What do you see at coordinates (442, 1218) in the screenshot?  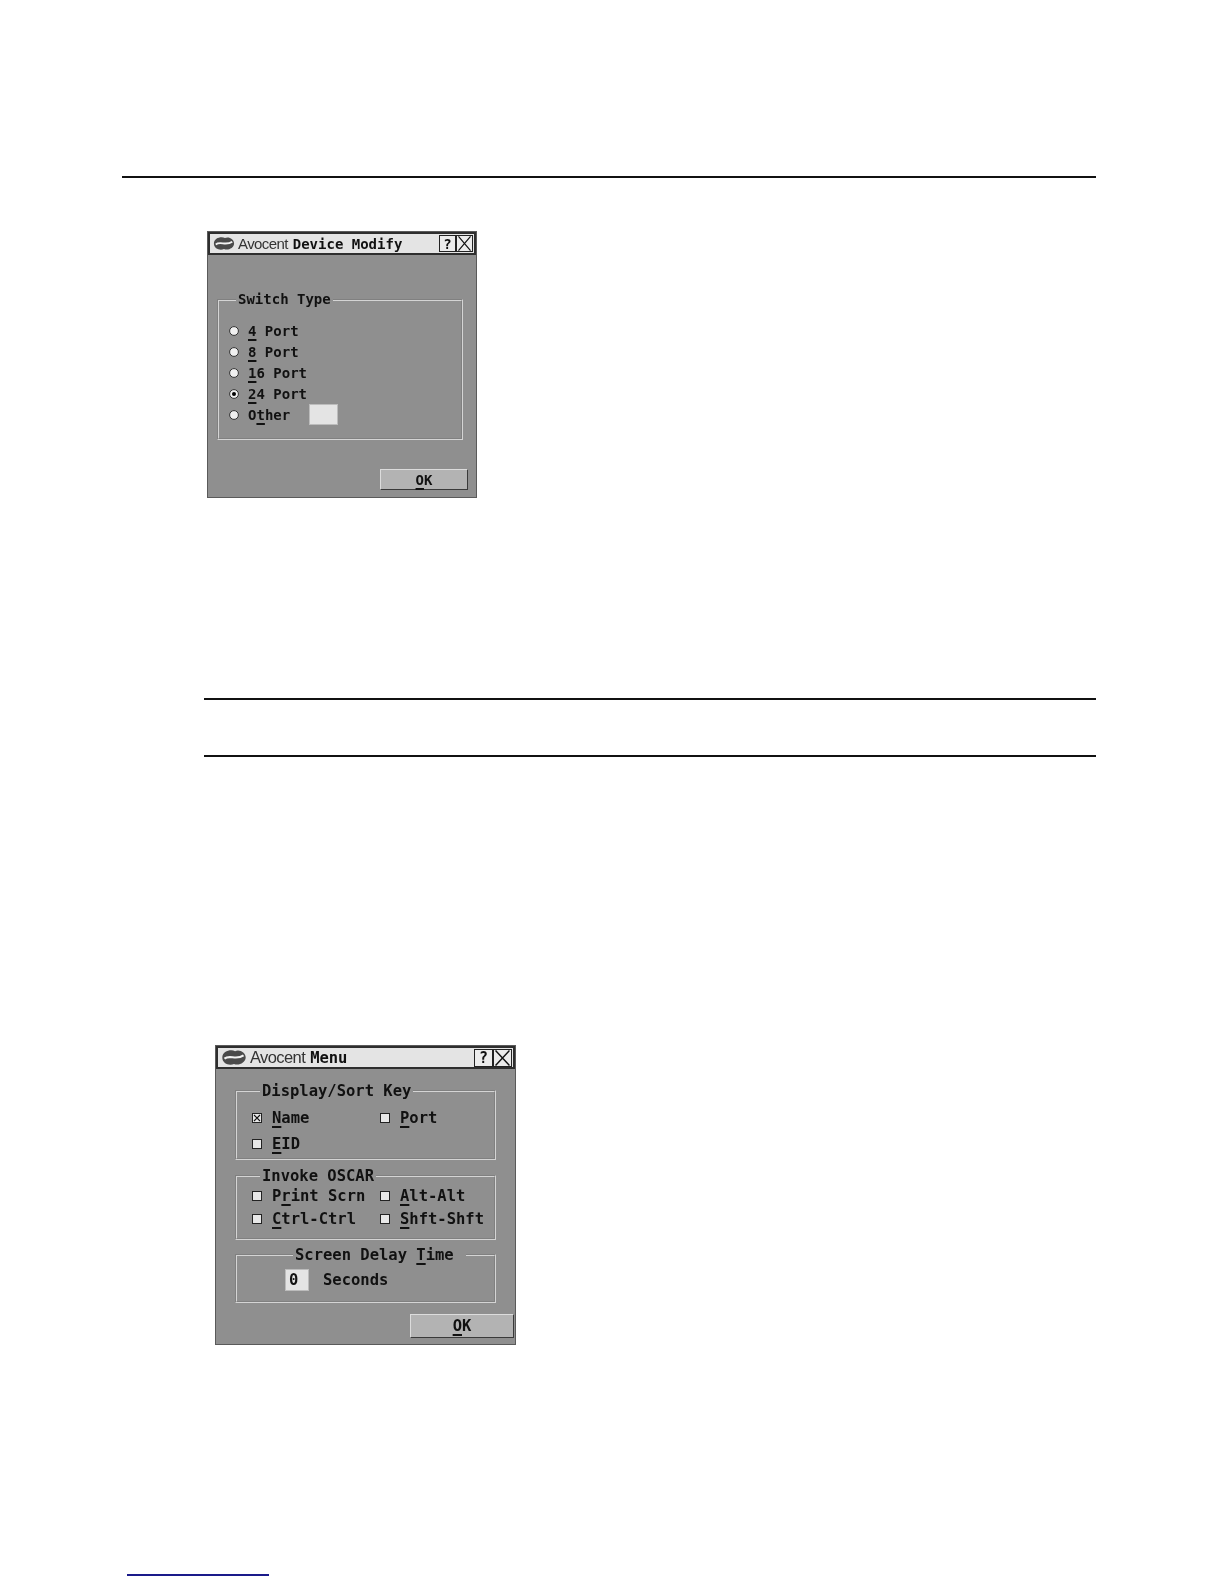 I see `option-label: Shft-Shft` at bounding box center [442, 1218].